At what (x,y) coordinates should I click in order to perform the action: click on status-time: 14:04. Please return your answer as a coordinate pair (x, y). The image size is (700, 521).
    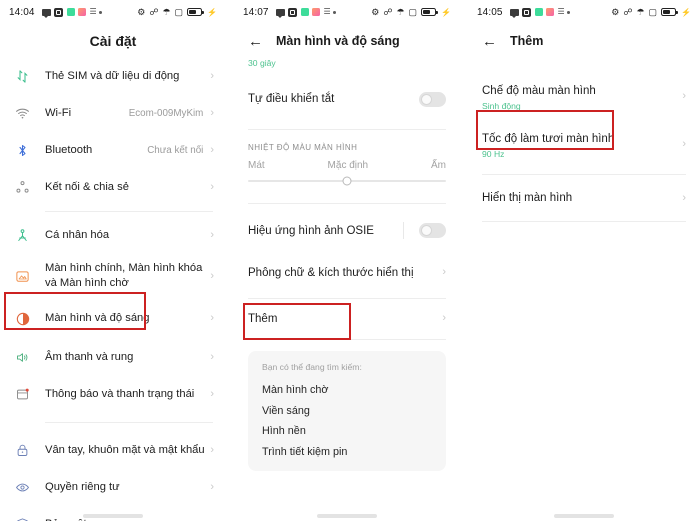
    Looking at the image, I should click on (22, 12).